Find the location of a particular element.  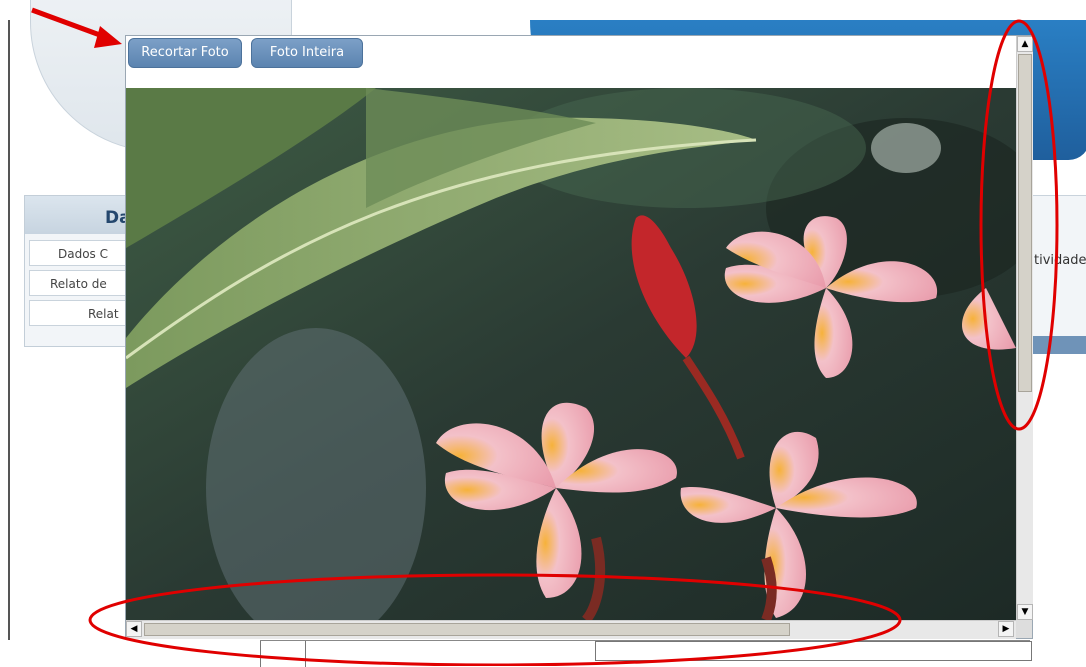

dados-panel: Dad Dados C Relato de Relat is located at coordinates (83, 271).